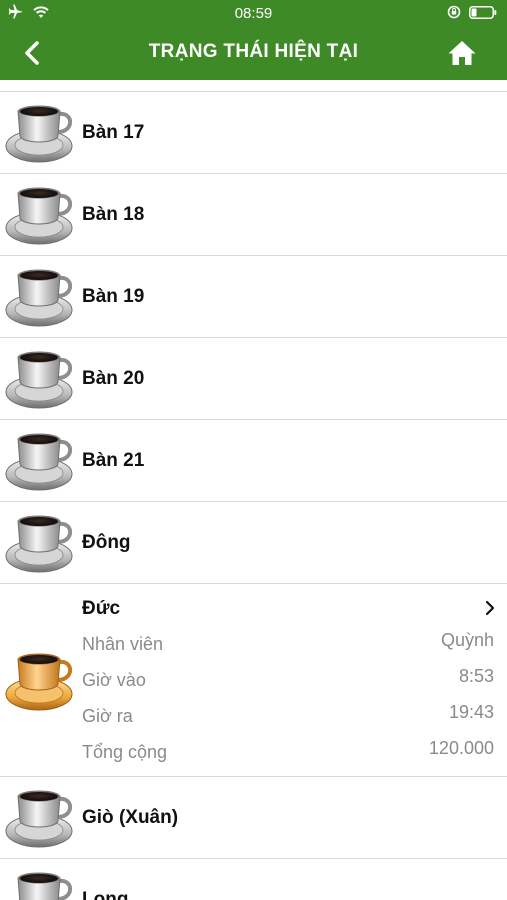  Describe the element at coordinates (253, 543) in the screenshot. I see `list-item: Đông` at that location.